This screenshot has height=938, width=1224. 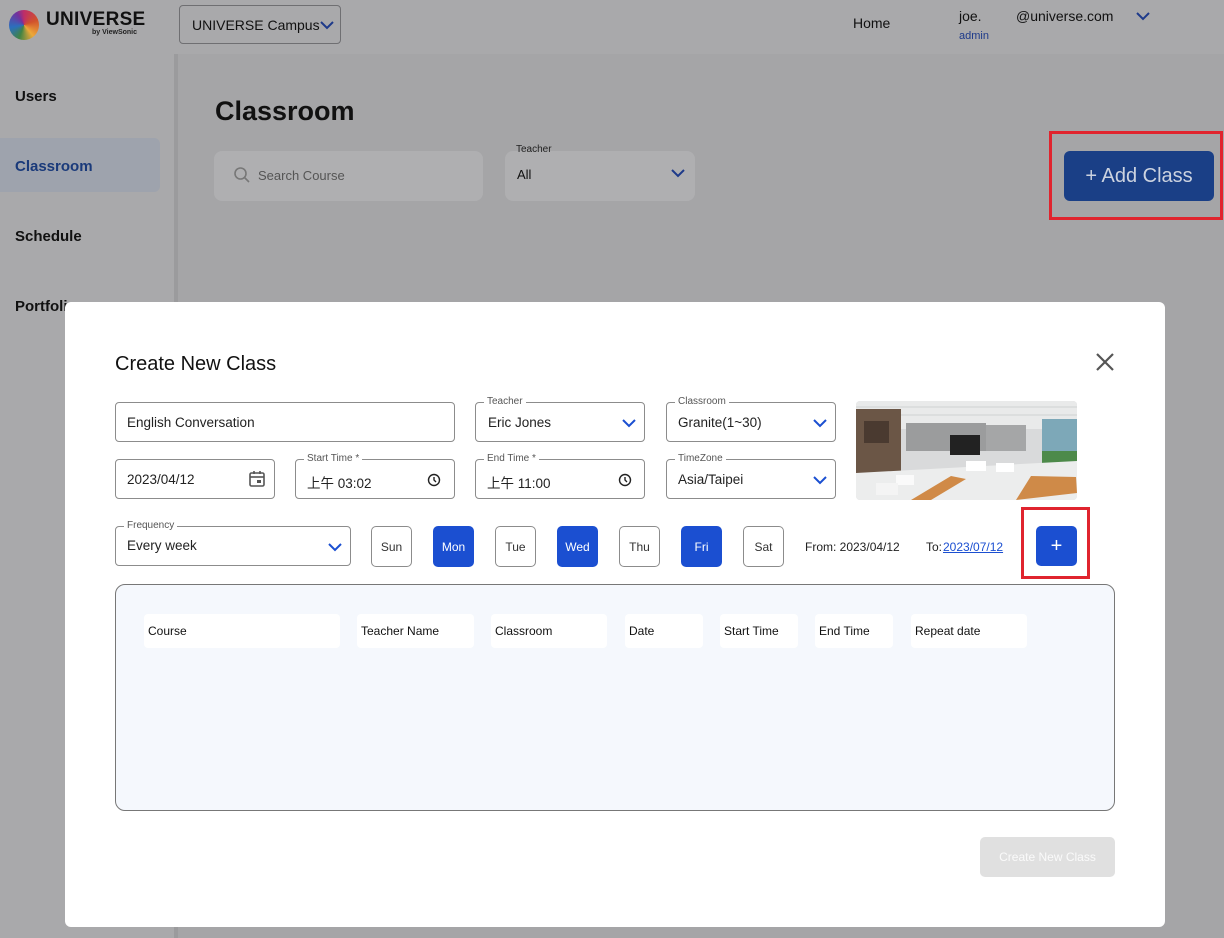 What do you see at coordinates (577, 546) in the screenshot?
I see `day-toggle-wed: Wed` at bounding box center [577, 546].